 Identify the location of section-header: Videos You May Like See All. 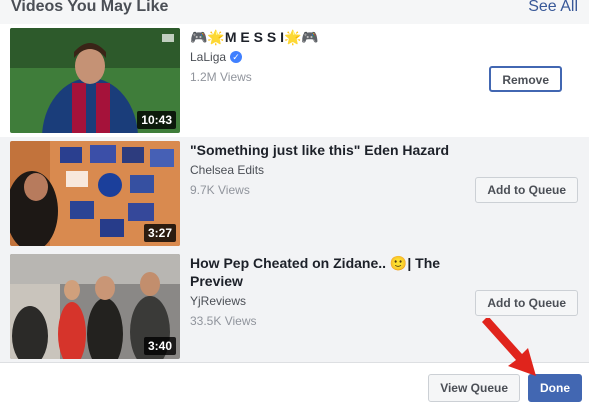
(294, 13).